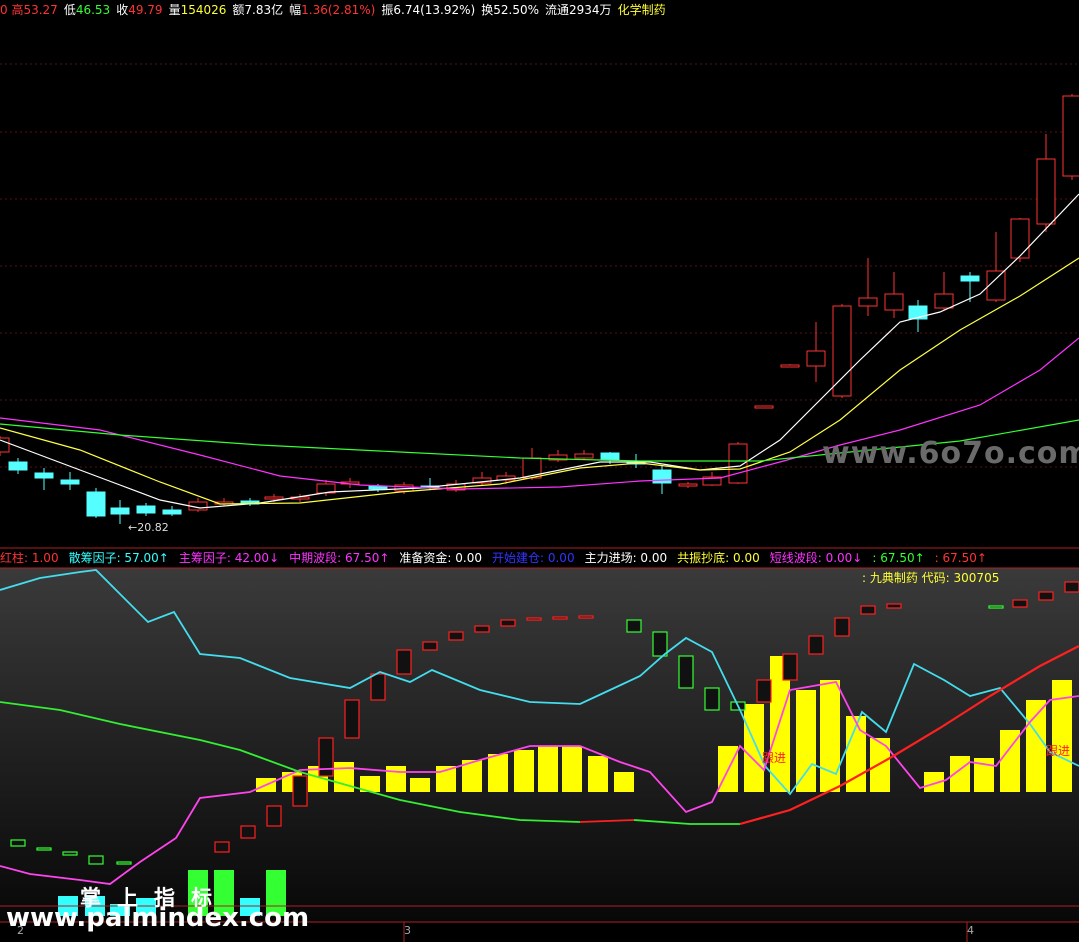  What do you see at coordinates (440, 558) in the screenshot?
I see `indicator-value: 准备资金: 0.00` at bounding box center [440, 558].